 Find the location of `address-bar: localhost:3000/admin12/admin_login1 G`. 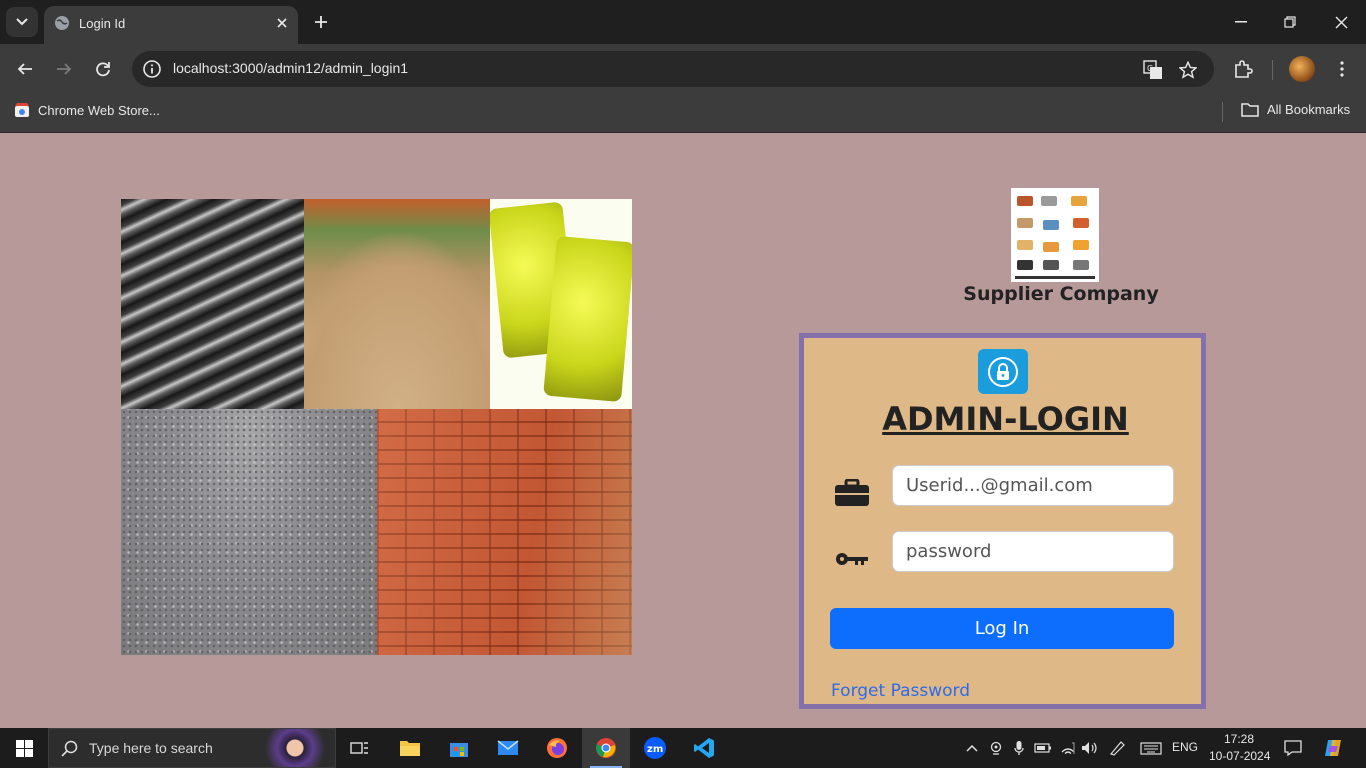

address-bar: localhost:3000/admin12/admin_login1 G is located at coordinates (673, 69).